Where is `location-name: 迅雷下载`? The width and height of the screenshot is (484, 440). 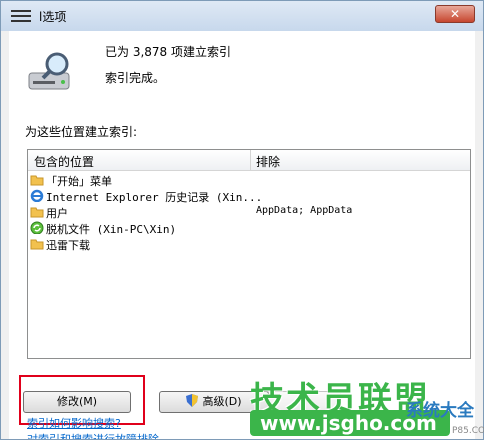
location-name: 迅雷下载 is located at coordinates (68, 245).